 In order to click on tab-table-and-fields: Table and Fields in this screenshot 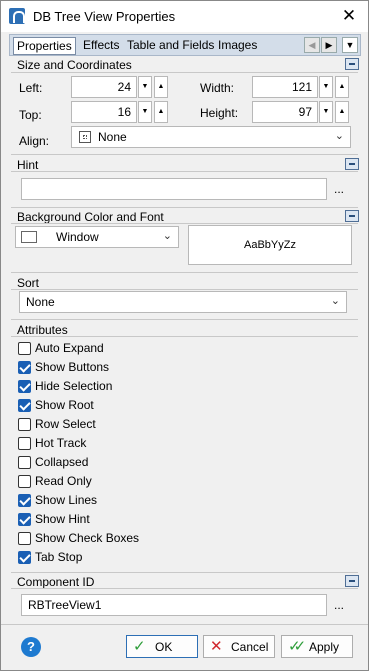, I will do `click(170, 46)`.